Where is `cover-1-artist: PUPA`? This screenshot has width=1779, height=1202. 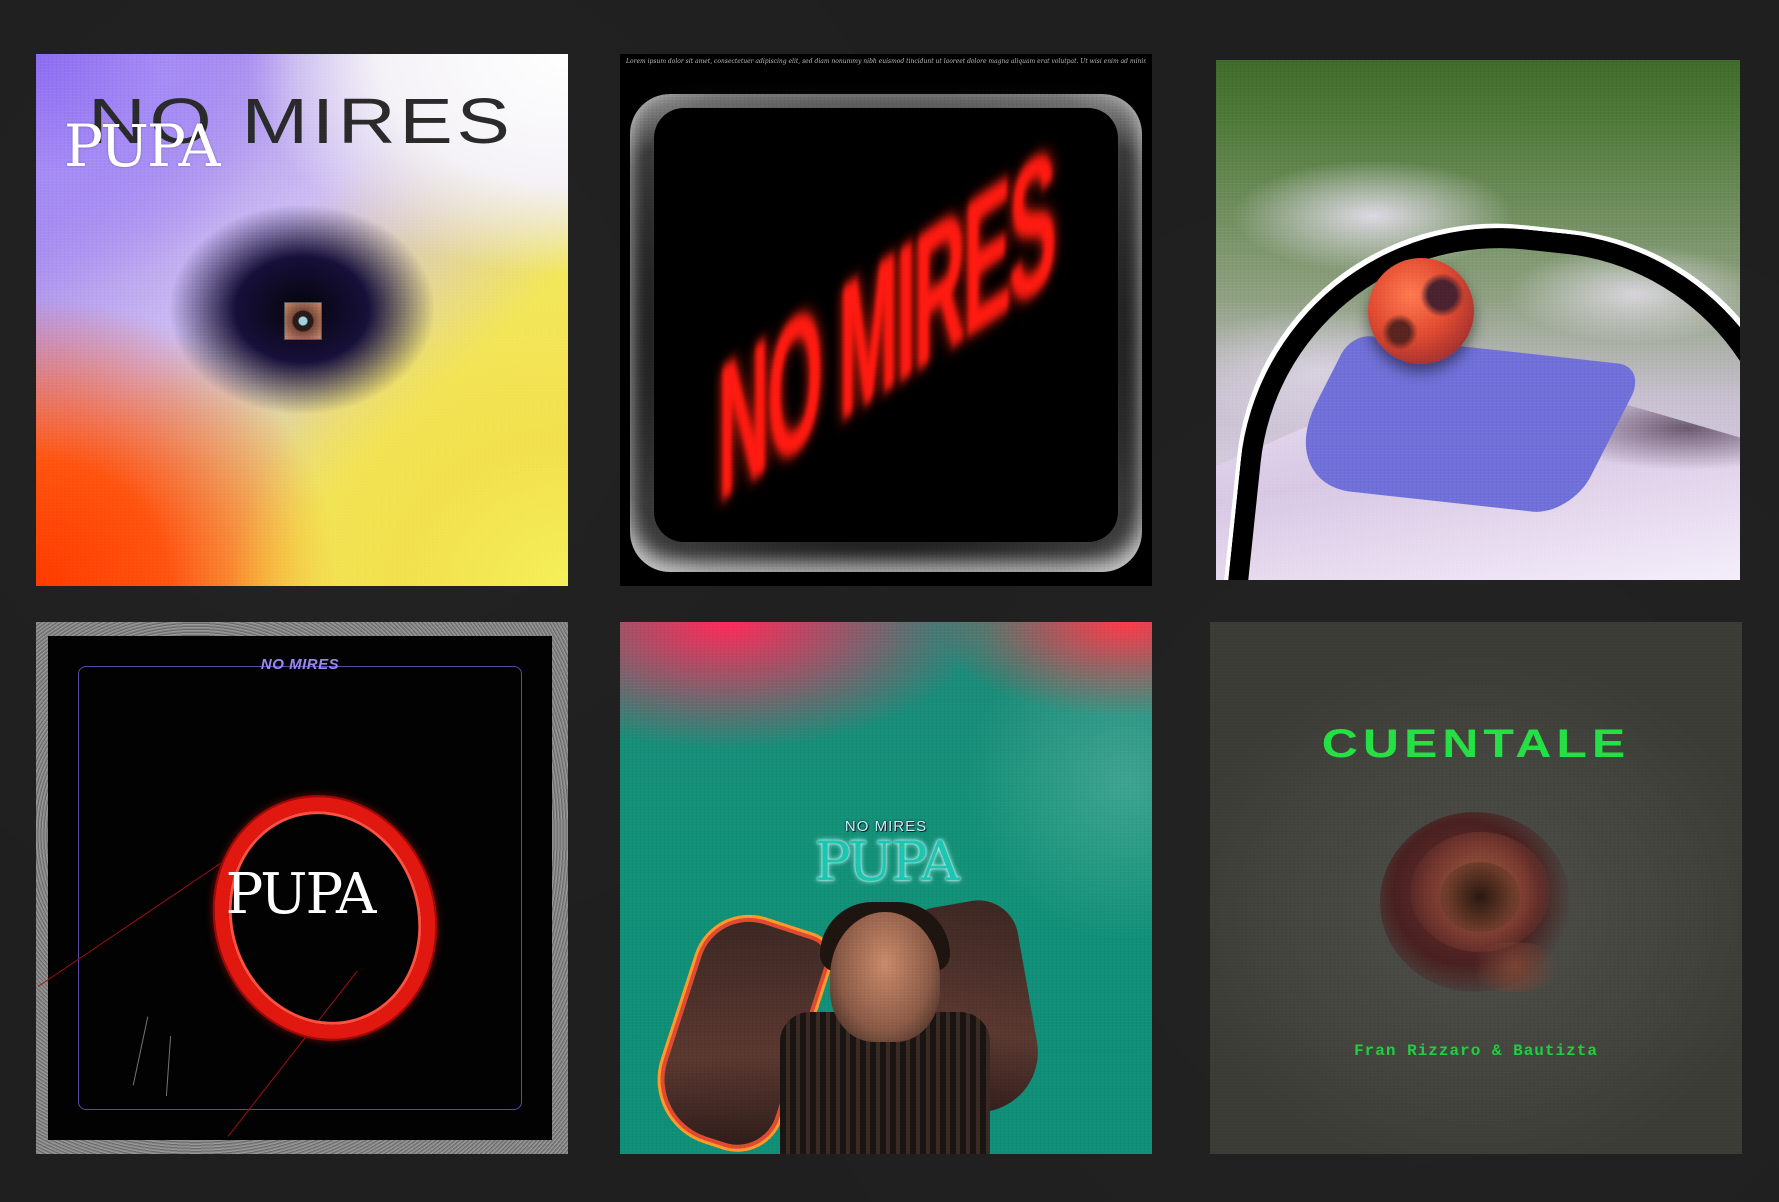 cover-1-artist: PUPA is located at coordinates (142, 146).